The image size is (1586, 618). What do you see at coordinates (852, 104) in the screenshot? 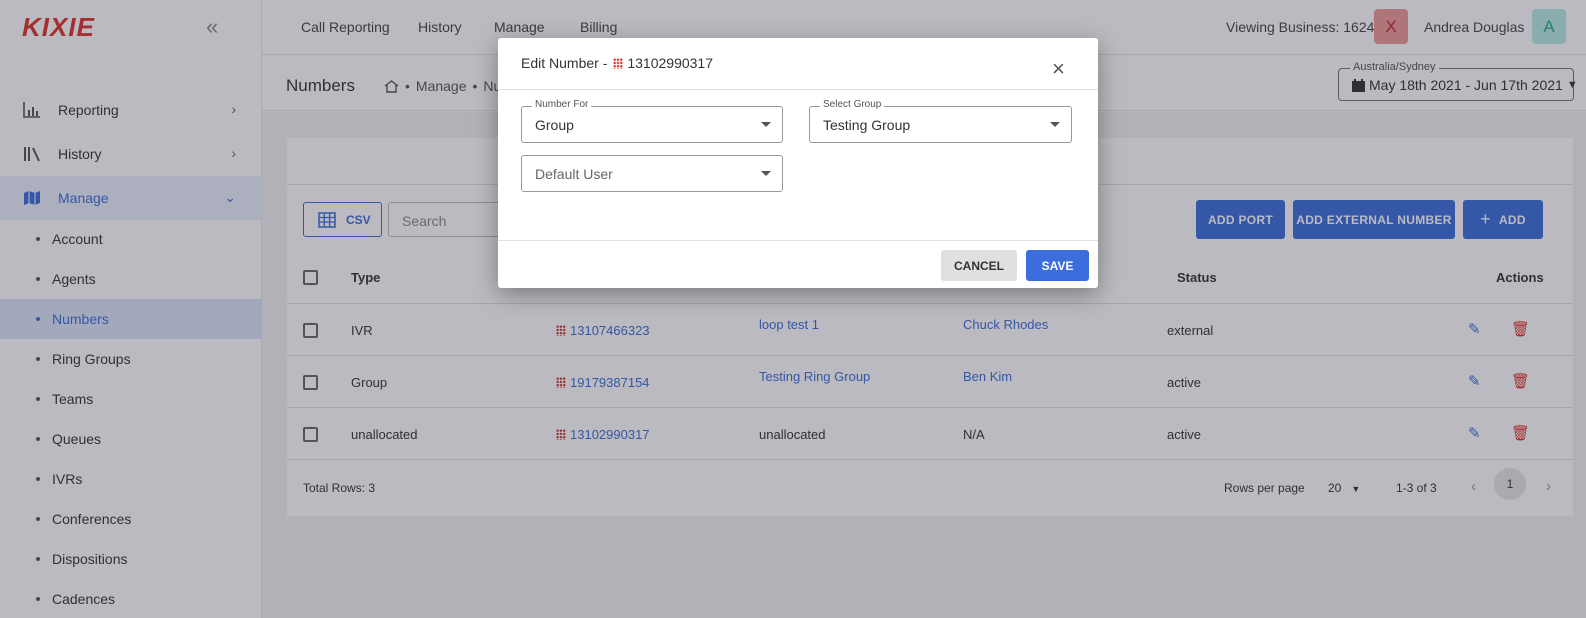
I see `select-group-label: Select Group` at bounding box center [852, 104].